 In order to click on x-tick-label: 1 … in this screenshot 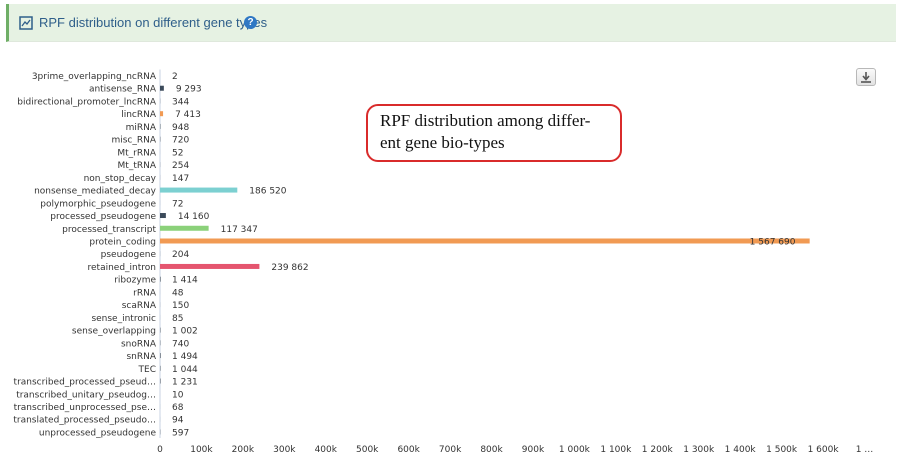, I will do `click(865, 450)`.